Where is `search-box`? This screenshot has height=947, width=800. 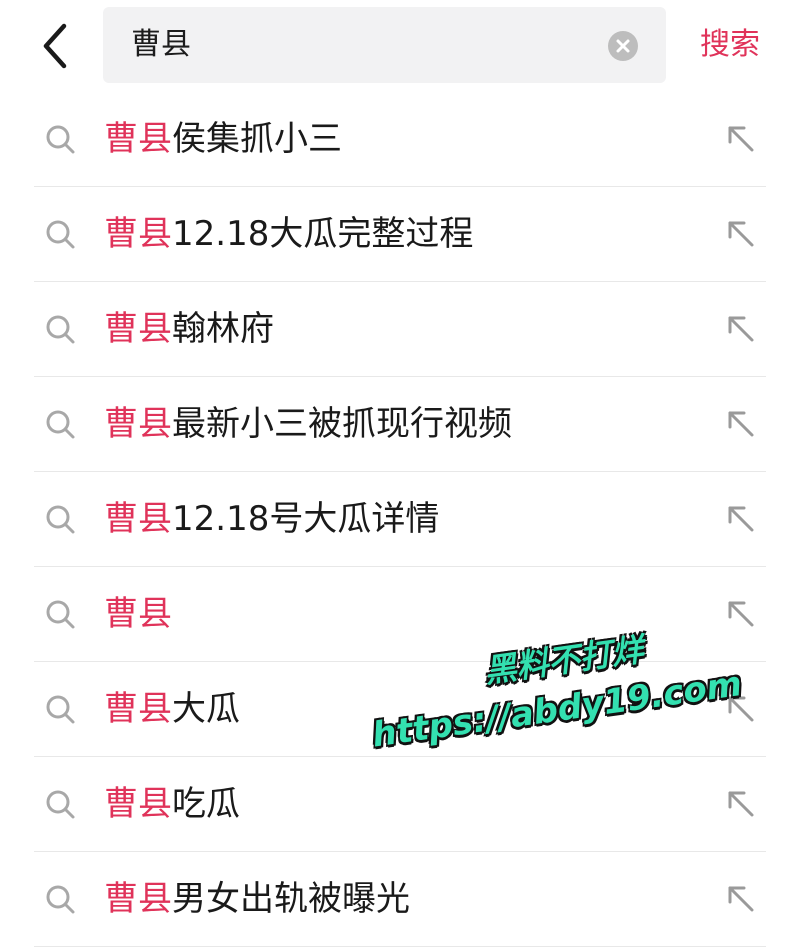 search-box is located at coordinates (384, 45).